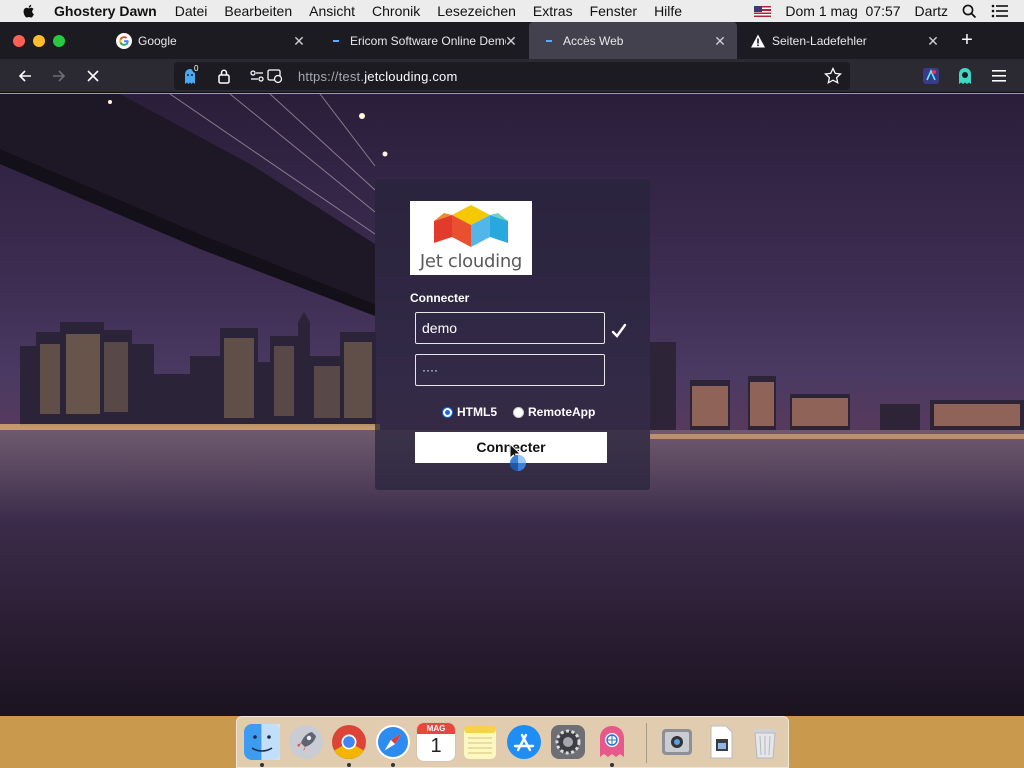  I want to click on macos-dock: MAG 1, so click(512, 742).